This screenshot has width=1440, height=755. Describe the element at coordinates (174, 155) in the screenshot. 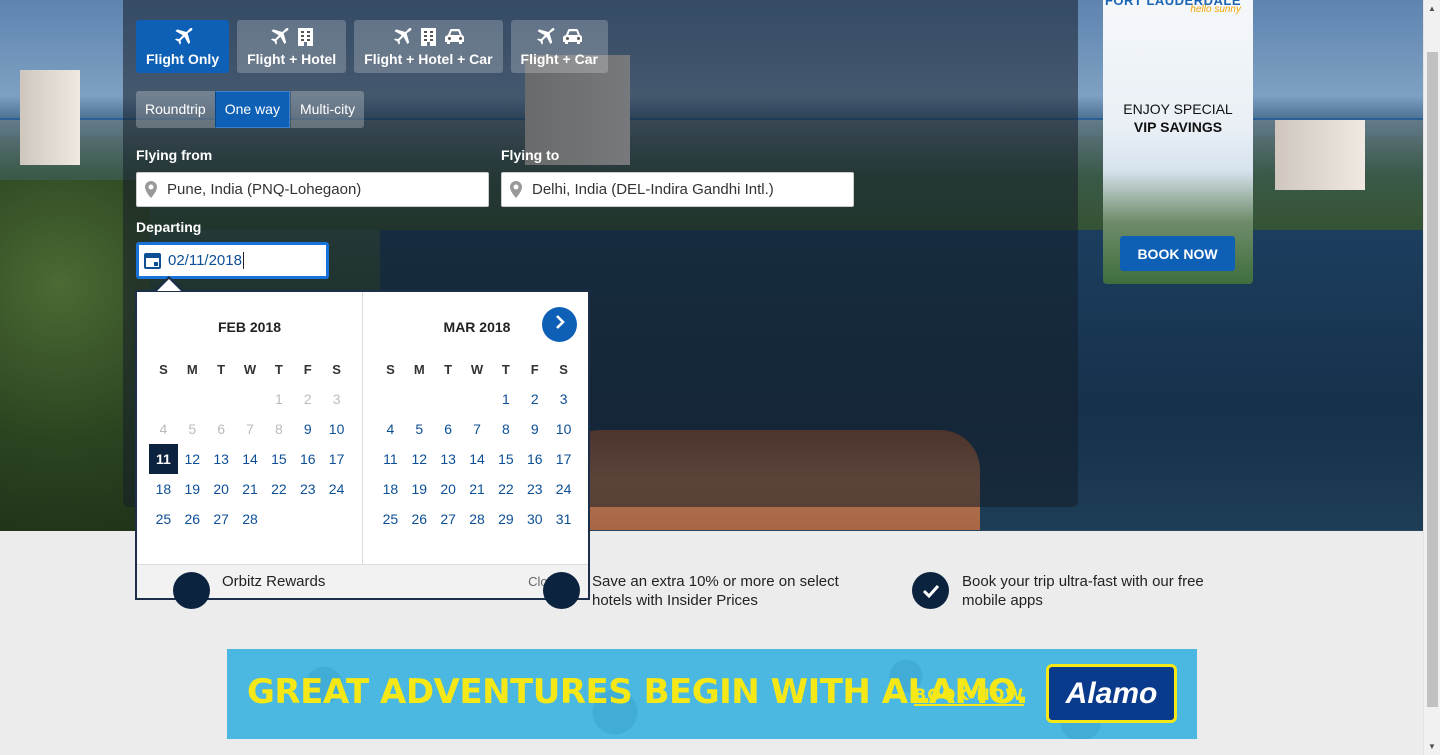

I see `flying-from-label: Flying from` at that location.